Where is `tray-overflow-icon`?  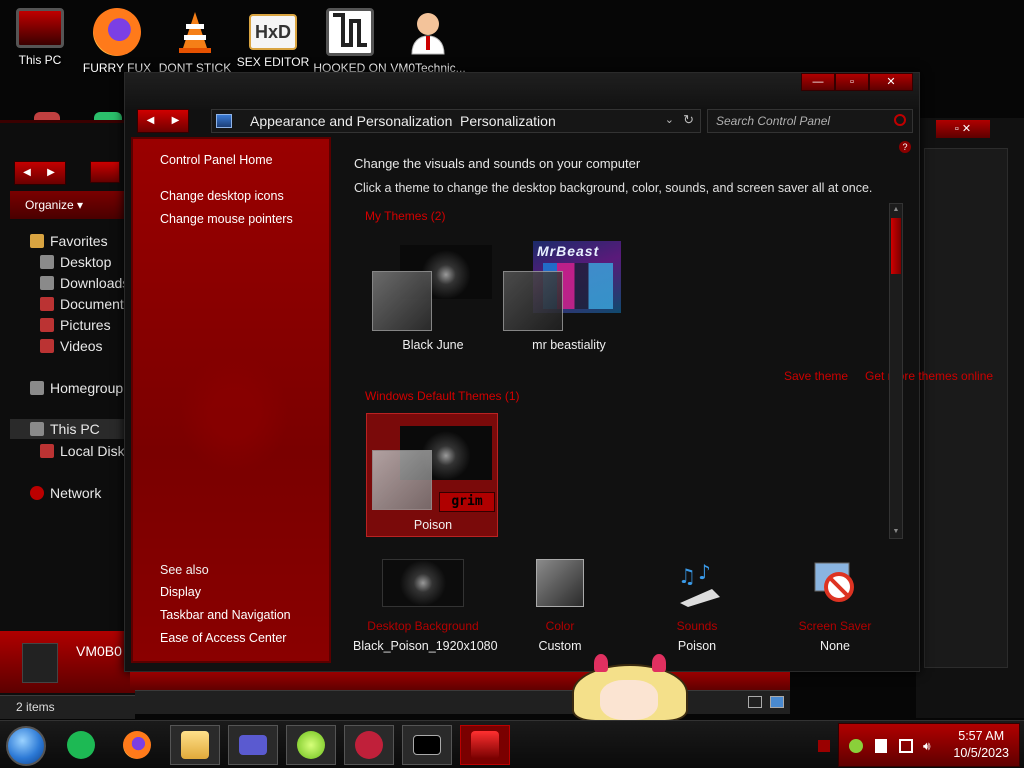
tray-overflow-icon is located at coordinates (824, 746).